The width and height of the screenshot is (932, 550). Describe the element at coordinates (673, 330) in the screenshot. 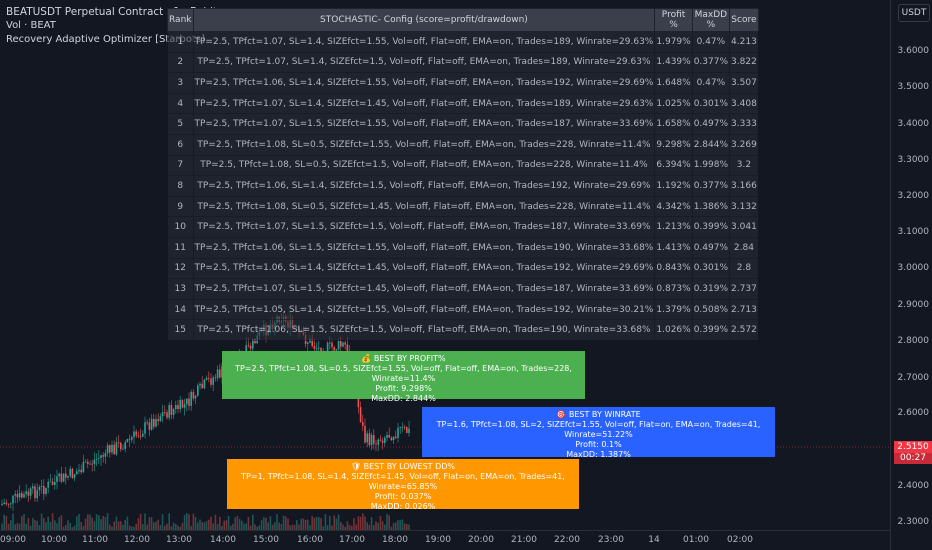

I see `table-cell: 1.026%` at that location.